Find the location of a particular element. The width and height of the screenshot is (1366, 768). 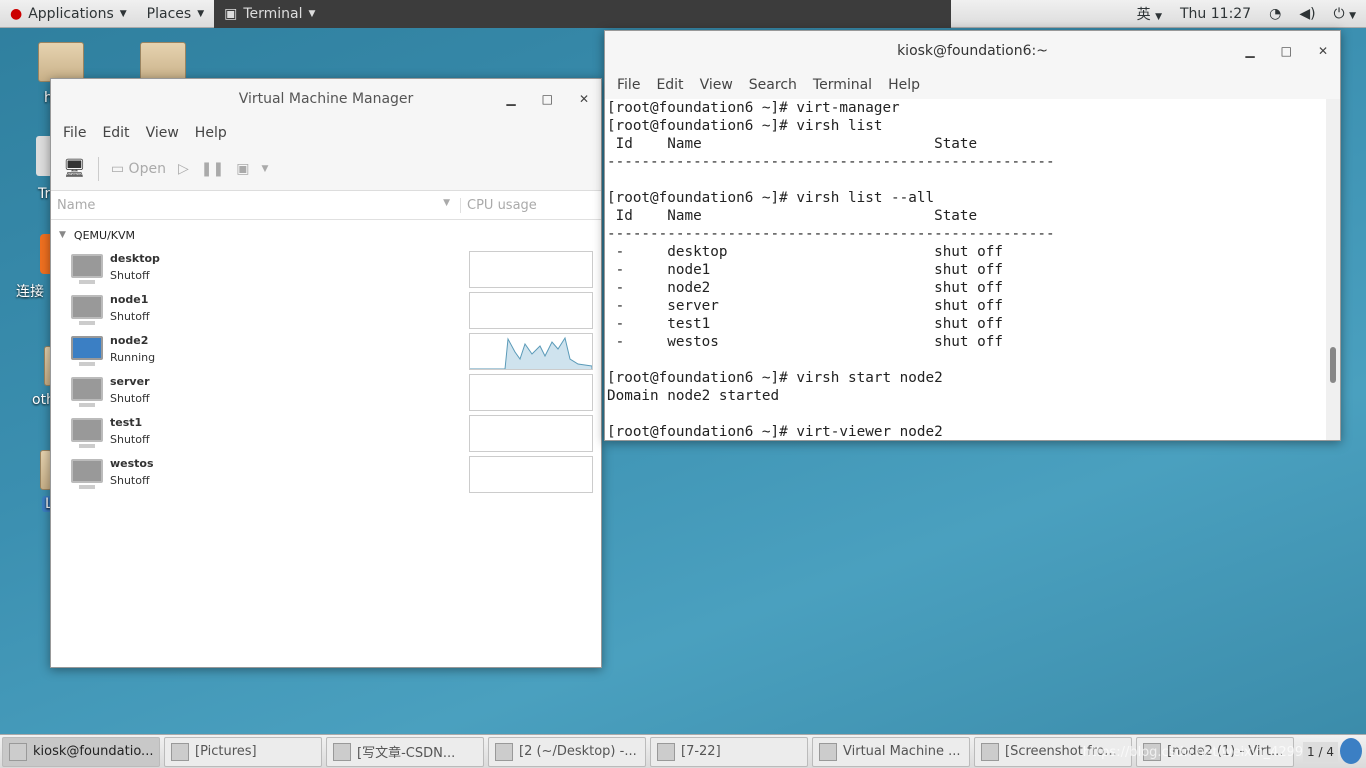

scrollbar-thumb is located at coordinates (1333, 365).